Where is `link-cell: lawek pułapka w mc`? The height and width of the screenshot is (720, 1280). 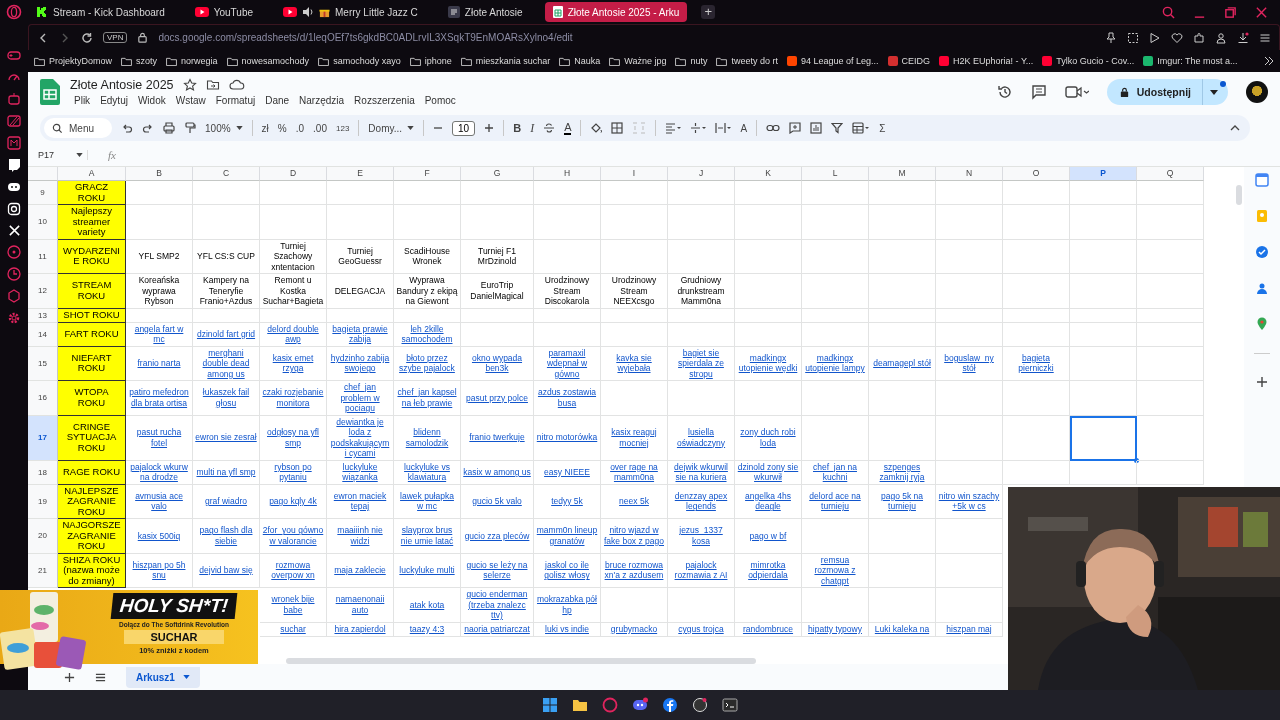
link-cell: lawek pułapka w mc is located at coordinates (427, 501).